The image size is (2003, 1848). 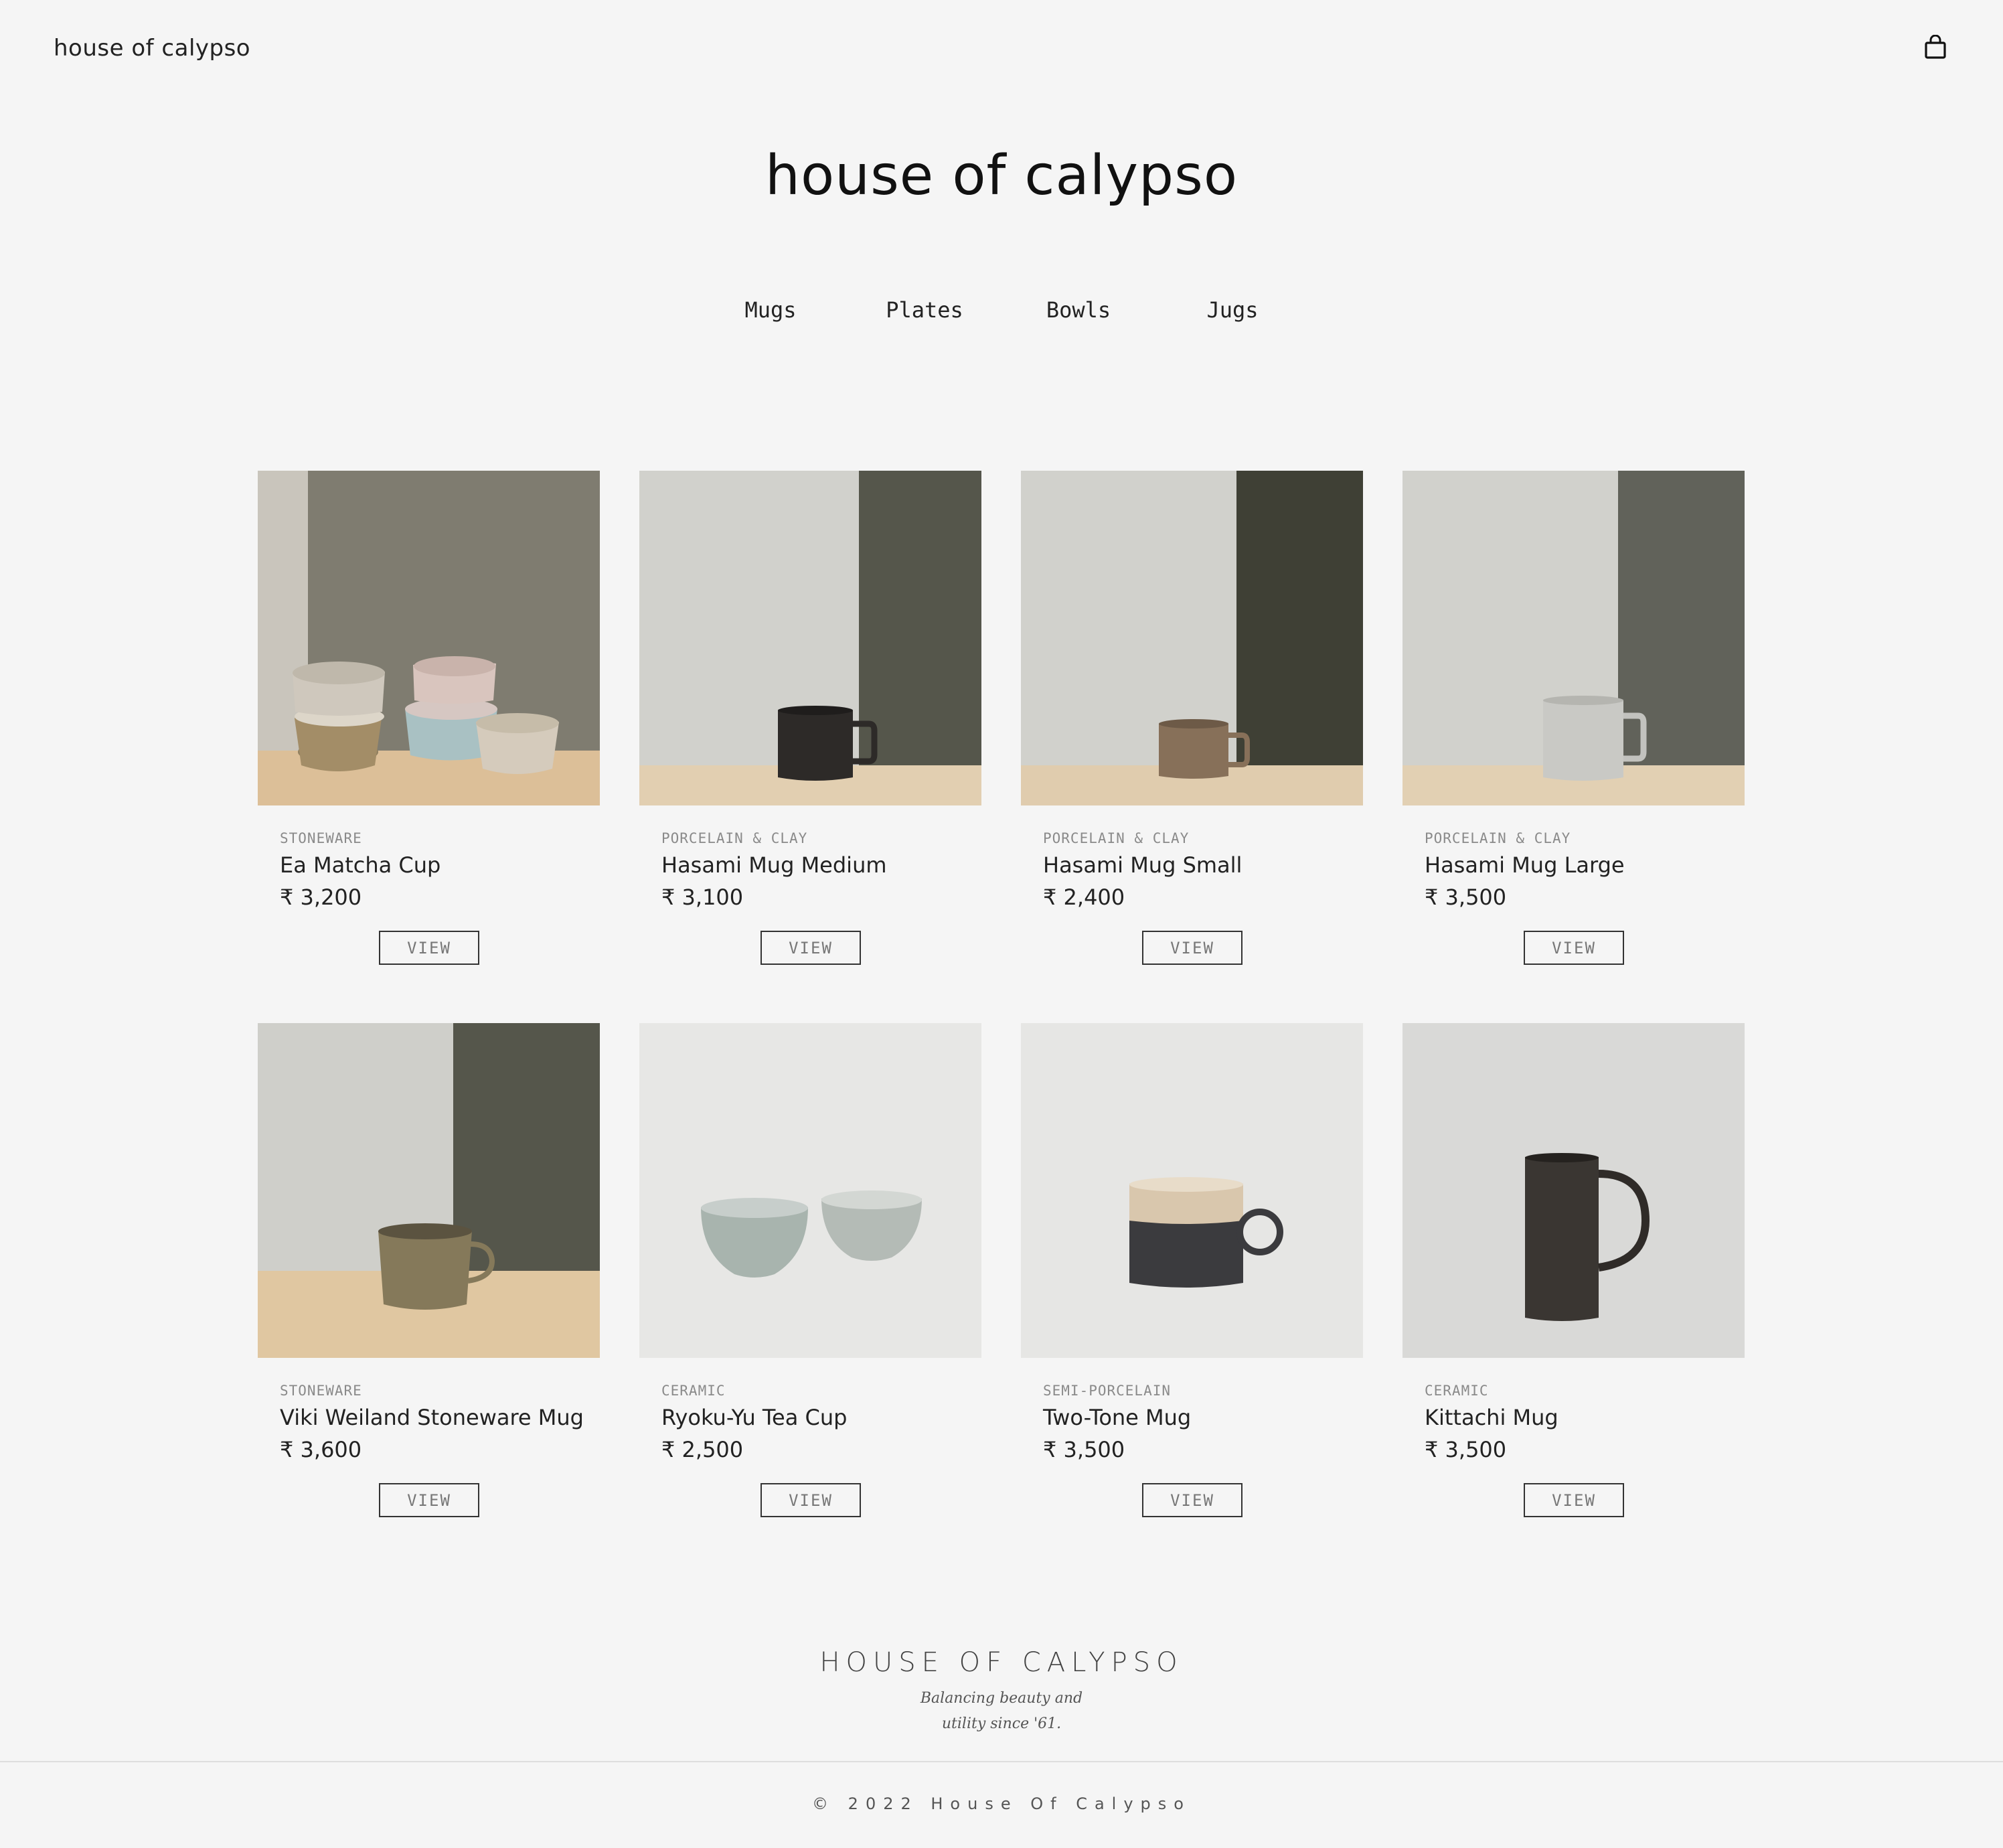 I want to click on copyright-text: © 2022 House Of Calypso, so click(x=1001, y=1804).